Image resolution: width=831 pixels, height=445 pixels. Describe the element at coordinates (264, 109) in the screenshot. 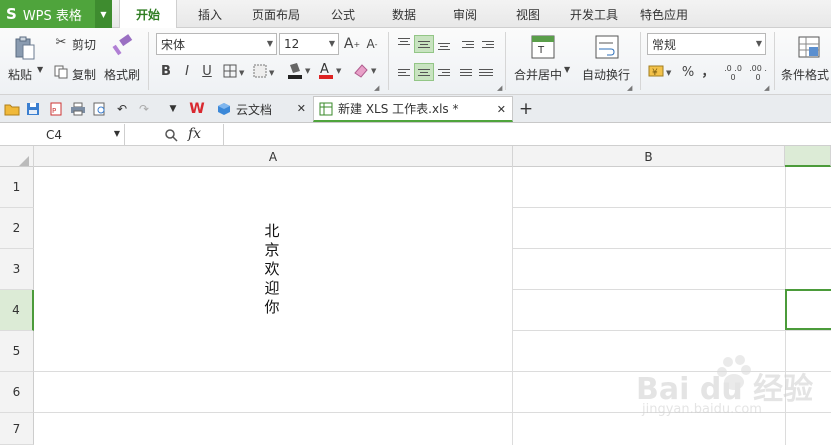

I see `doc-tab-cloud: 云文档 ✕` at that location.